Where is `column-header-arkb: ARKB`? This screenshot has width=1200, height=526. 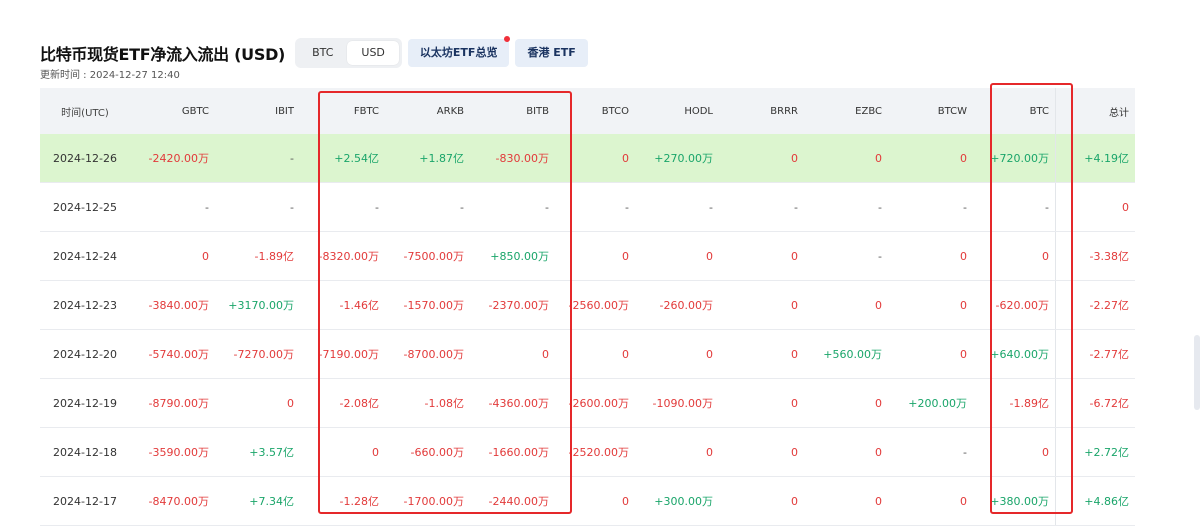 column-header-arkb: ARKB is located at coordinates (427, 111).